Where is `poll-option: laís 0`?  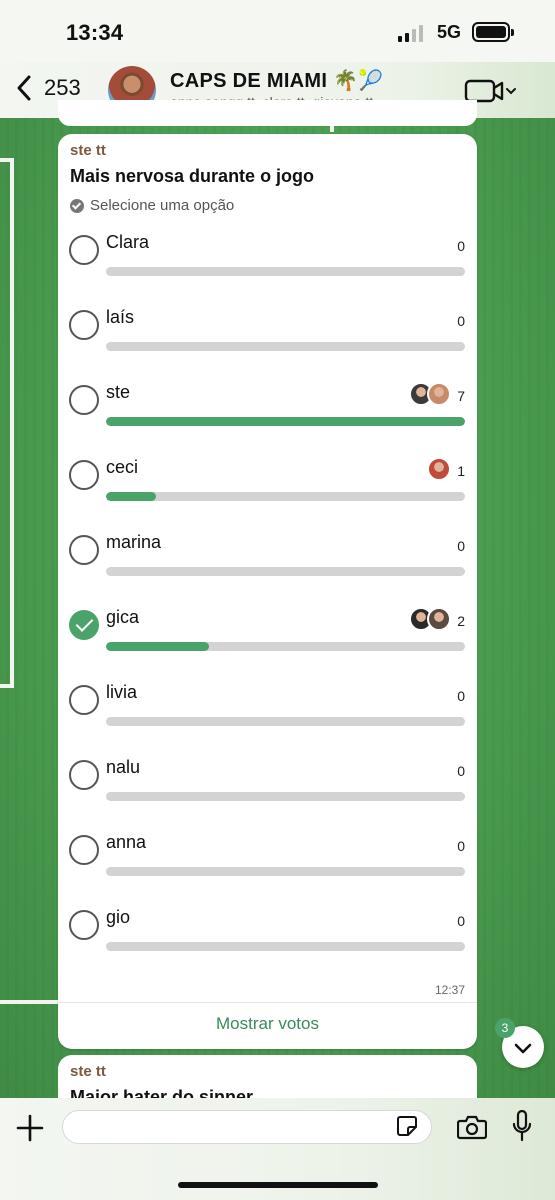
poll-option: laís 0 is located at coordinates (267, 346).